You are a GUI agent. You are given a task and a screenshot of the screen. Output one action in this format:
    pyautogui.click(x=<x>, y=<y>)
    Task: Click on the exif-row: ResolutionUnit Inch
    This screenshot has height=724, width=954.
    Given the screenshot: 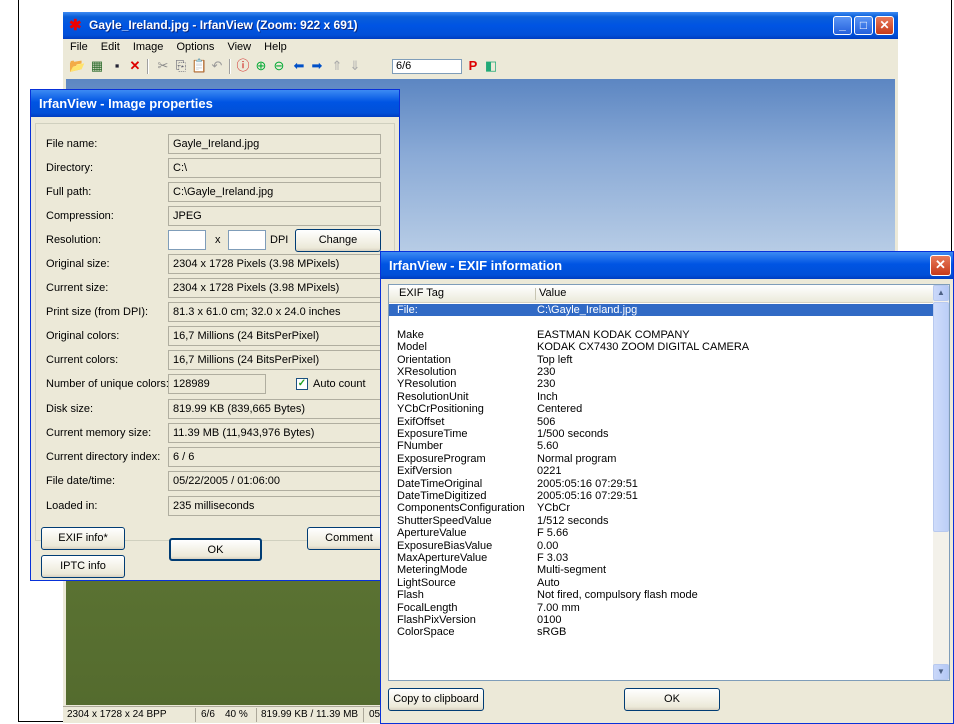 What is the action you would take?
    pyautogui.click(x=662, y=397)
    